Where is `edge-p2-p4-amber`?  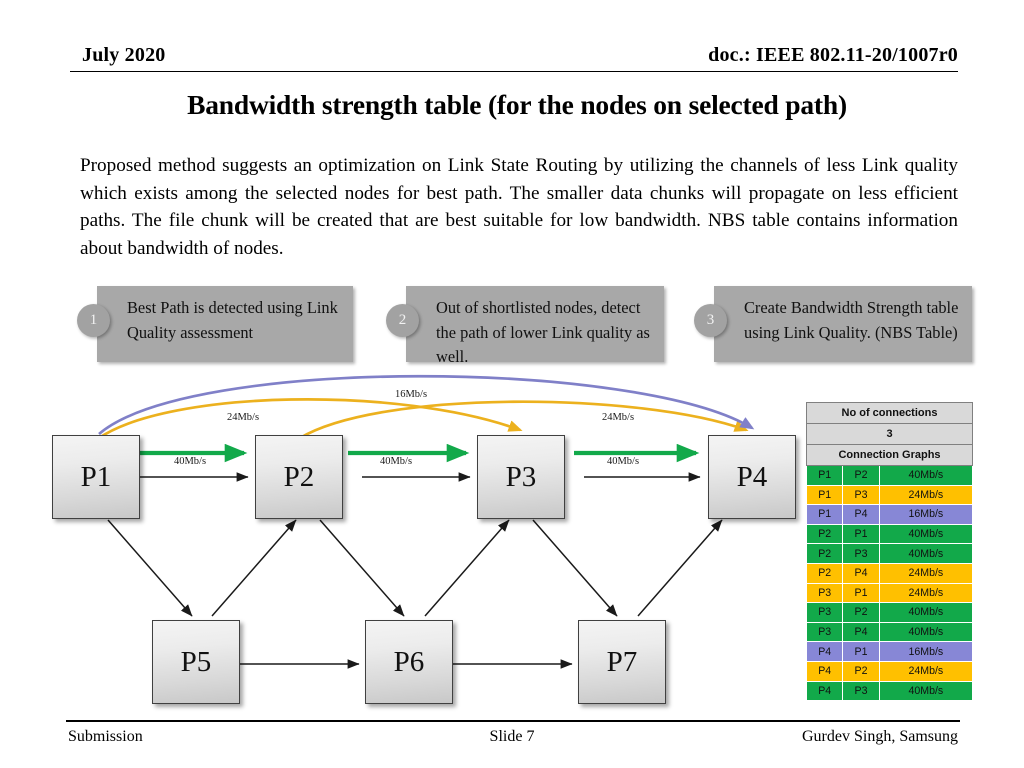
edge-p2-p4-amber is located at coordinates (524, 420).